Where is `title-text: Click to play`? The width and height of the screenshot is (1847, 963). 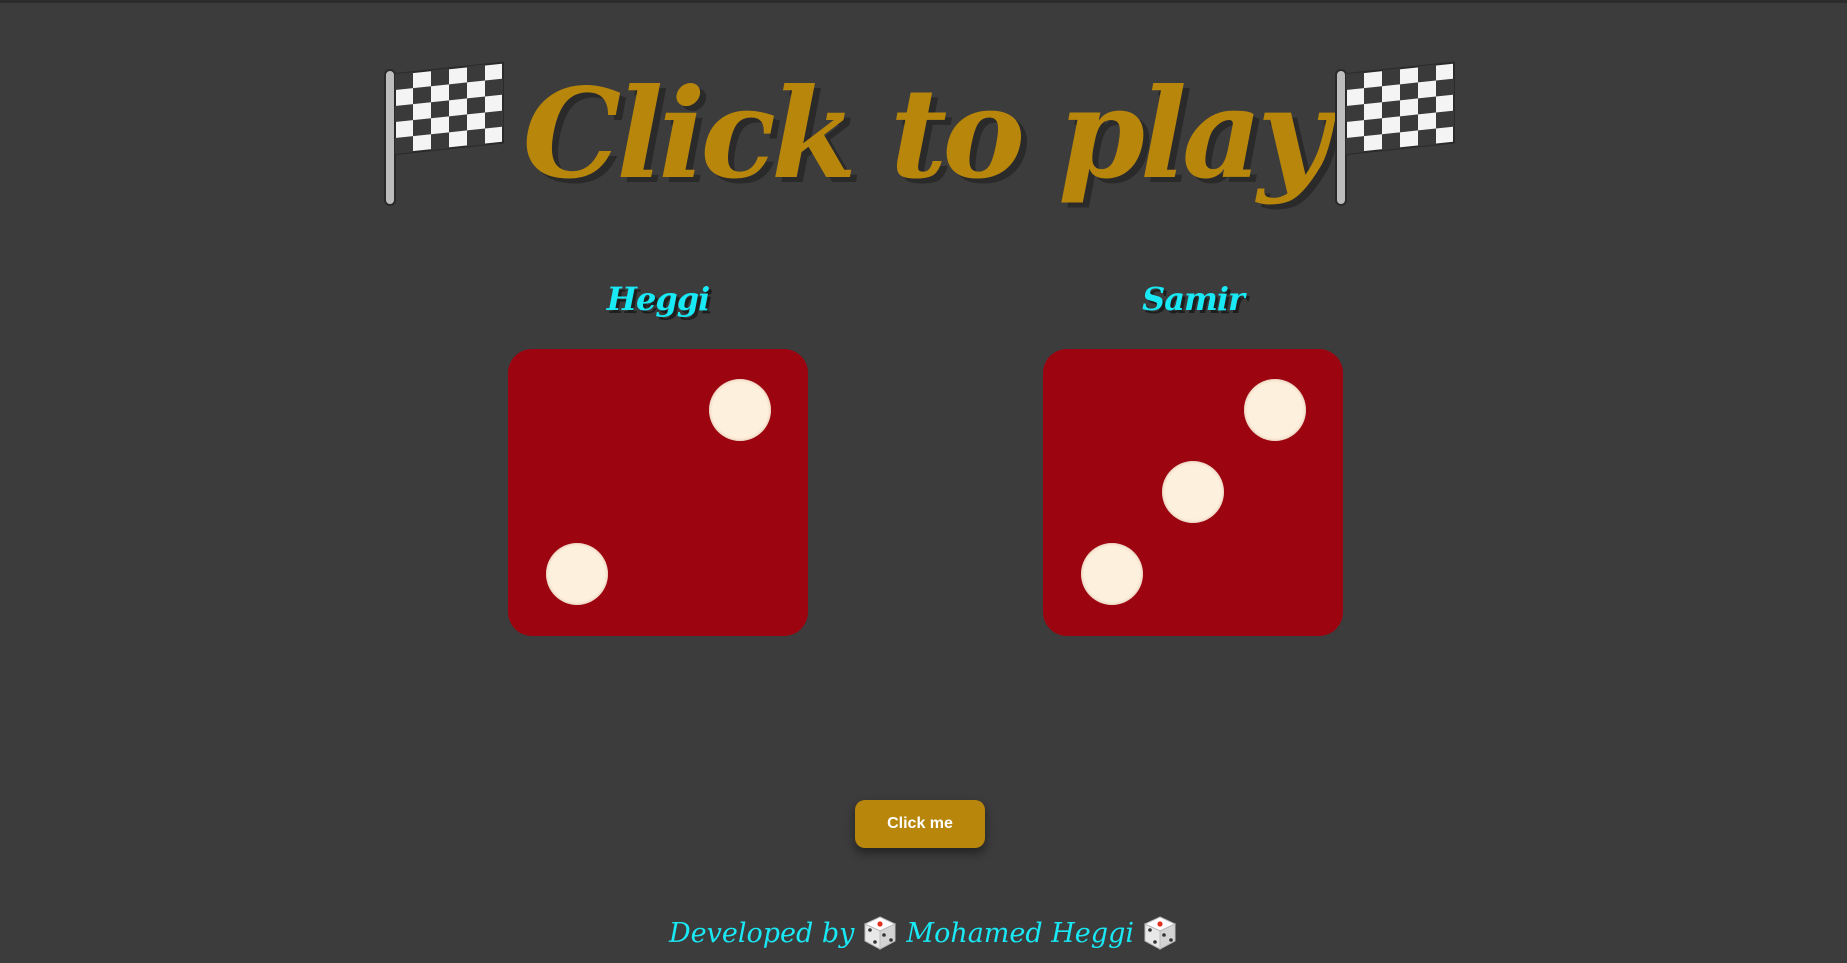 title-text: Click to play is located at coordinates (926, 134).